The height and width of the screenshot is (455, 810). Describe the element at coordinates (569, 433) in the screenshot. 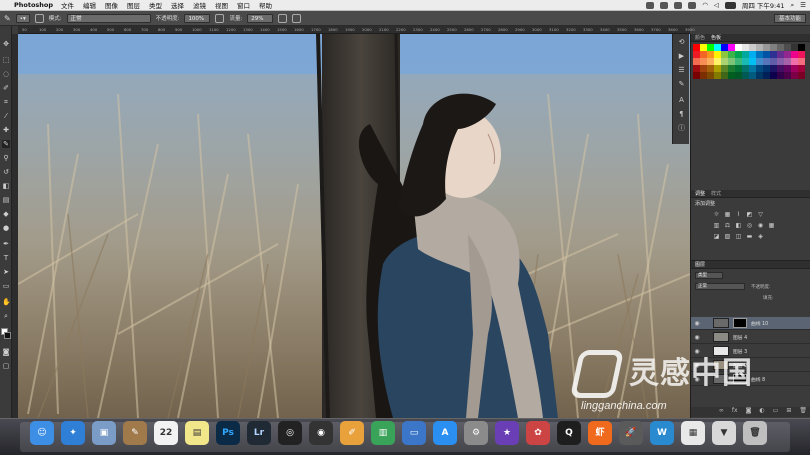

I see `dock-qq-icon: Q` at that location.